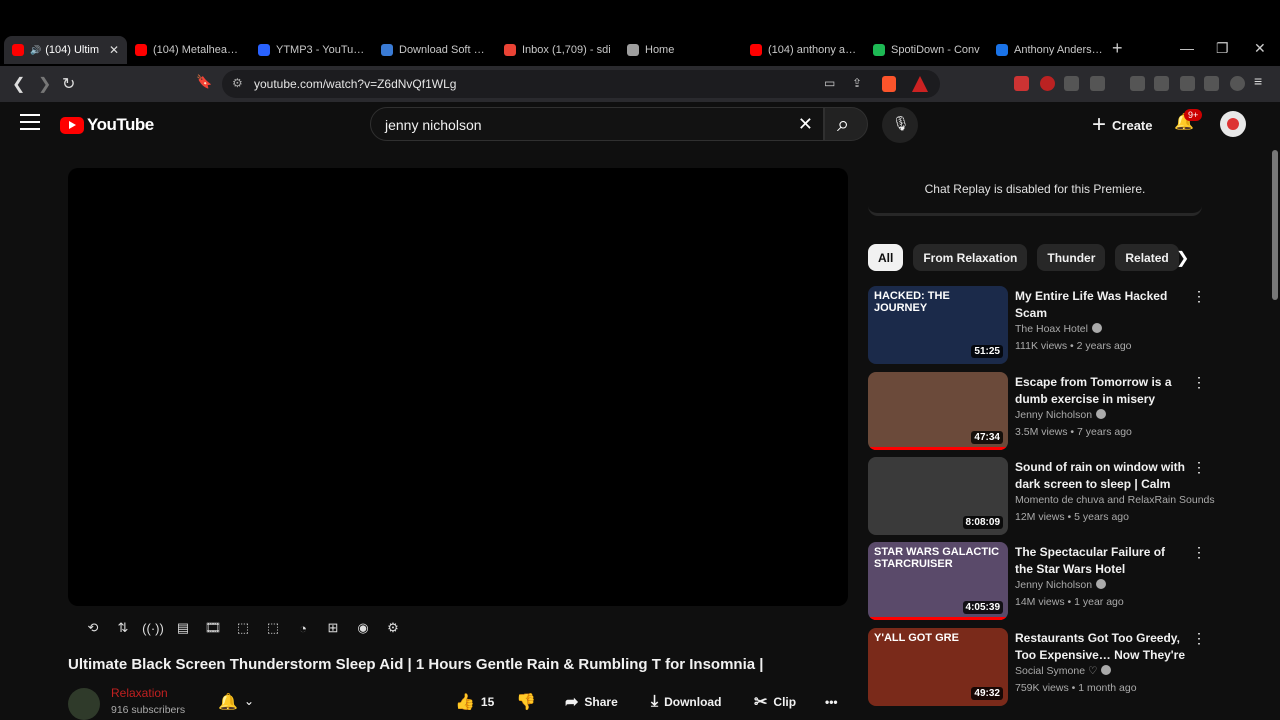 Image resolution: width=1280 pixels, height=720 pixels. What do you see at coordinates (1122, 125) in the screenshot?
I see `create-button: + Create` at bounding box center [1122, 125].